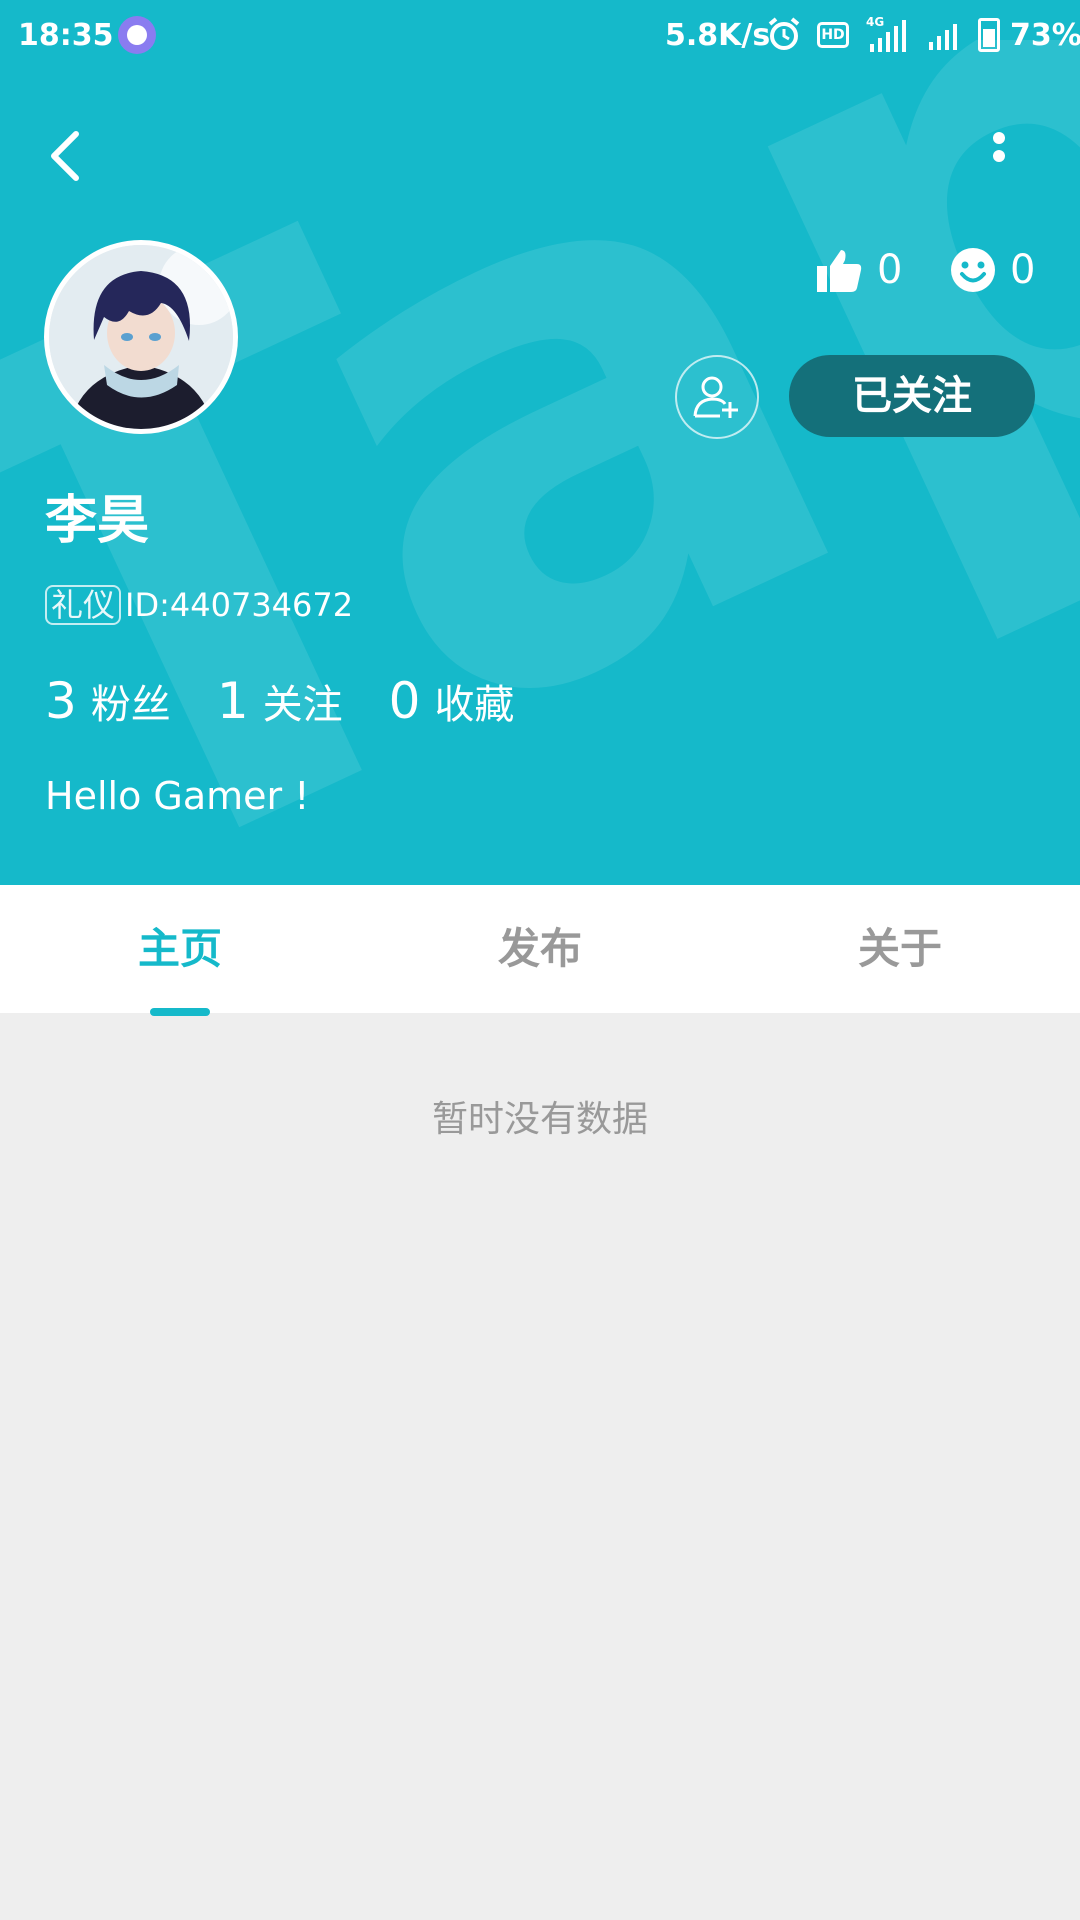 The width and height of the screenshot is (1080, 1920). What do you see at coordinates (833, 35) in the screenshot?
I see `hd-icon: HD` at bounding box center [833, 35].